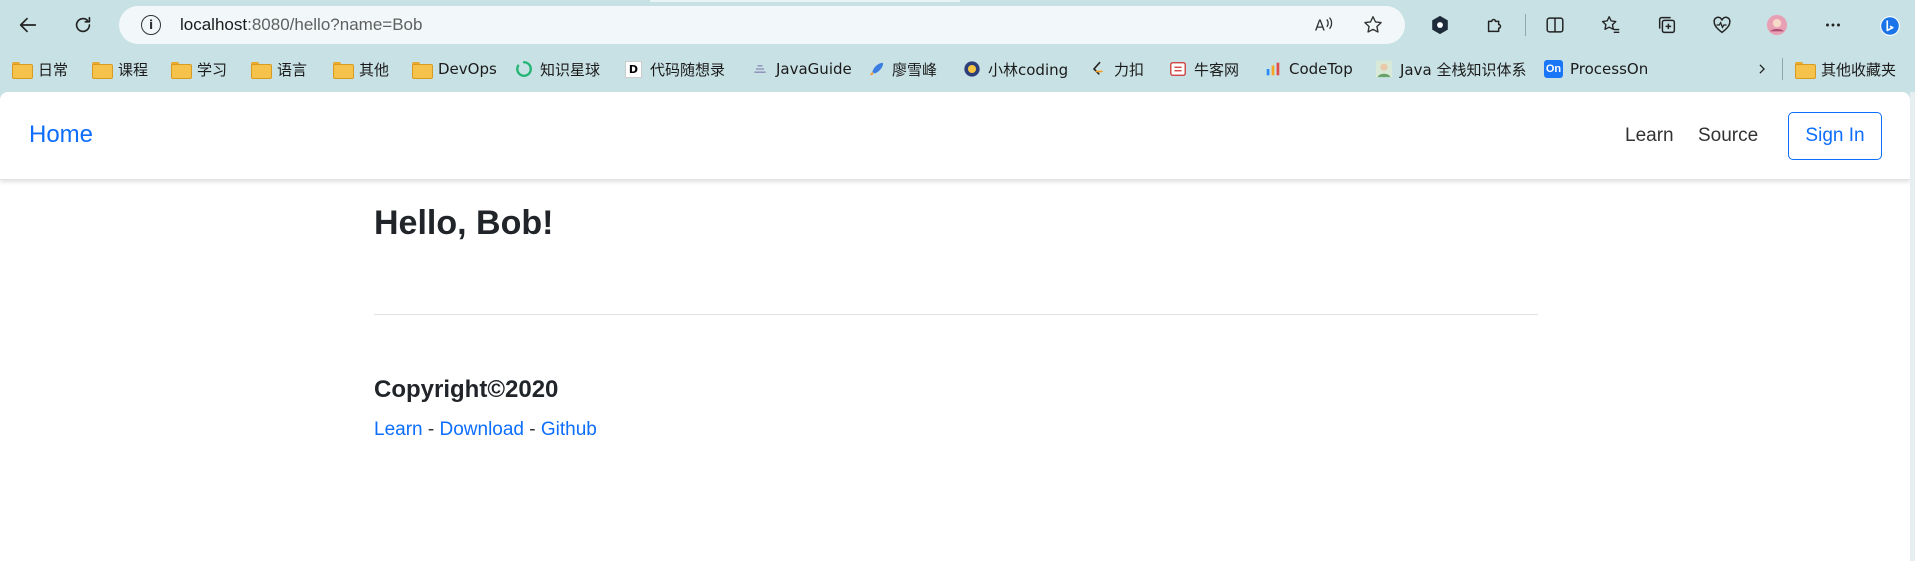 The height and width of the screenshot is (561, 1915). Describe the element at coordinates (569, 429) in the screenshot. I see `footer-github-link: Github` at that location.